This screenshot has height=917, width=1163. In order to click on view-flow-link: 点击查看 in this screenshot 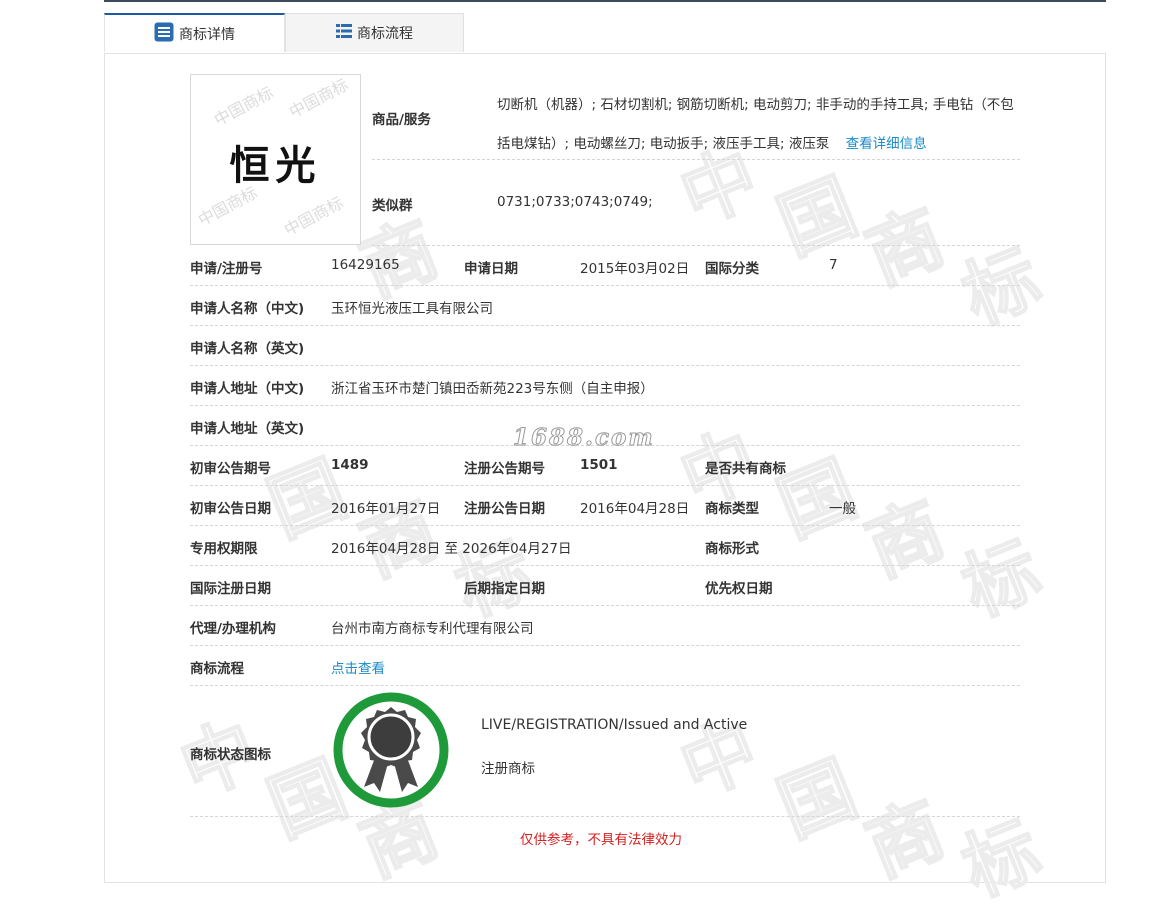, I will do `click(358, 667)`.